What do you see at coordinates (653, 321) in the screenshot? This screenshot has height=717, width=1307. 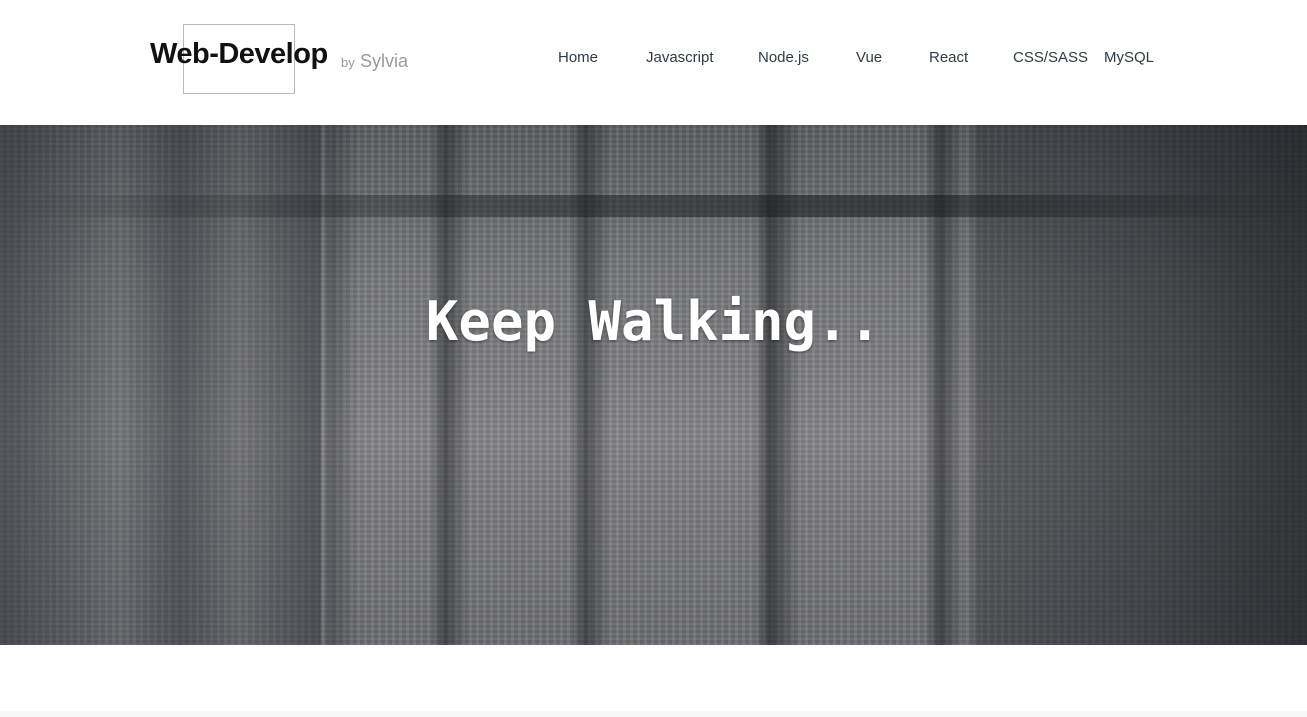 I see `hero-title: Keep Walking..` at bounding box center [653, 321].